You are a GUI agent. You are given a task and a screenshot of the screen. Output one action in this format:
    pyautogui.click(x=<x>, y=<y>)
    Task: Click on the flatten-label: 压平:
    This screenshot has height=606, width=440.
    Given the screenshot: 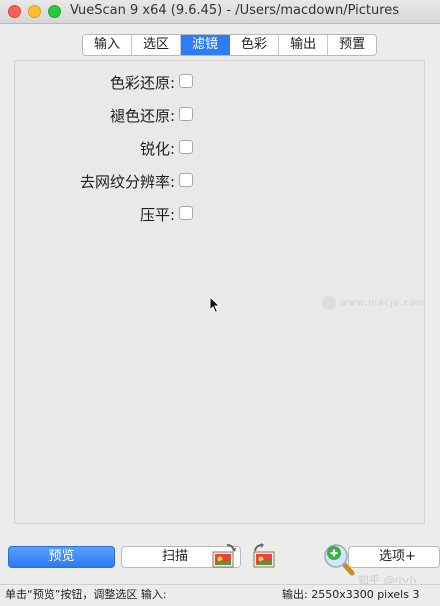 What is the action you would take?
    pyautogui.click(x=157, y=215)
    